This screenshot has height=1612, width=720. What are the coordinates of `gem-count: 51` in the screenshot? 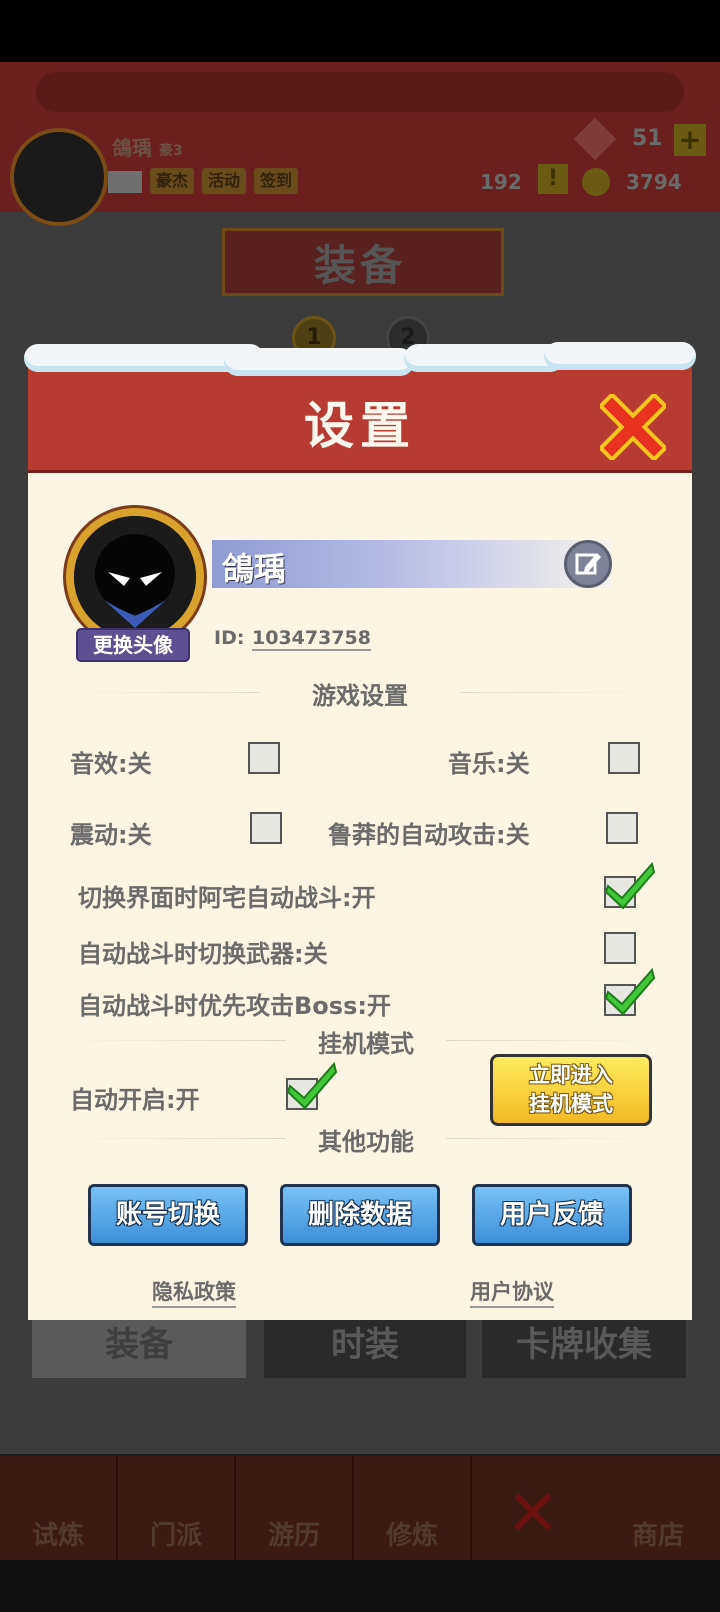 It's located at (647, 138).